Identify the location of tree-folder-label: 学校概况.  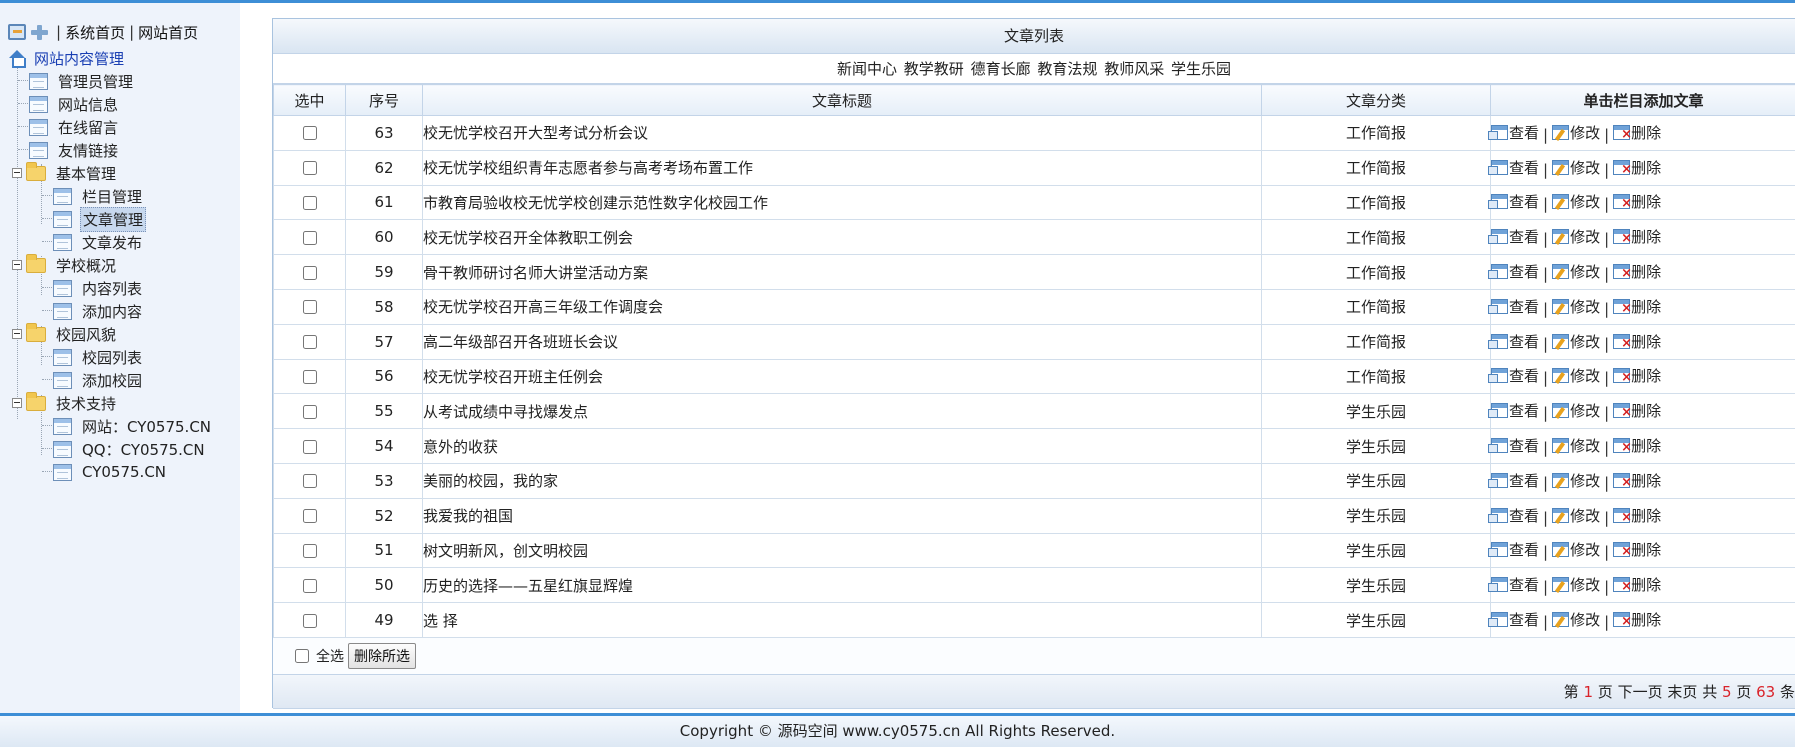
(86, 265).